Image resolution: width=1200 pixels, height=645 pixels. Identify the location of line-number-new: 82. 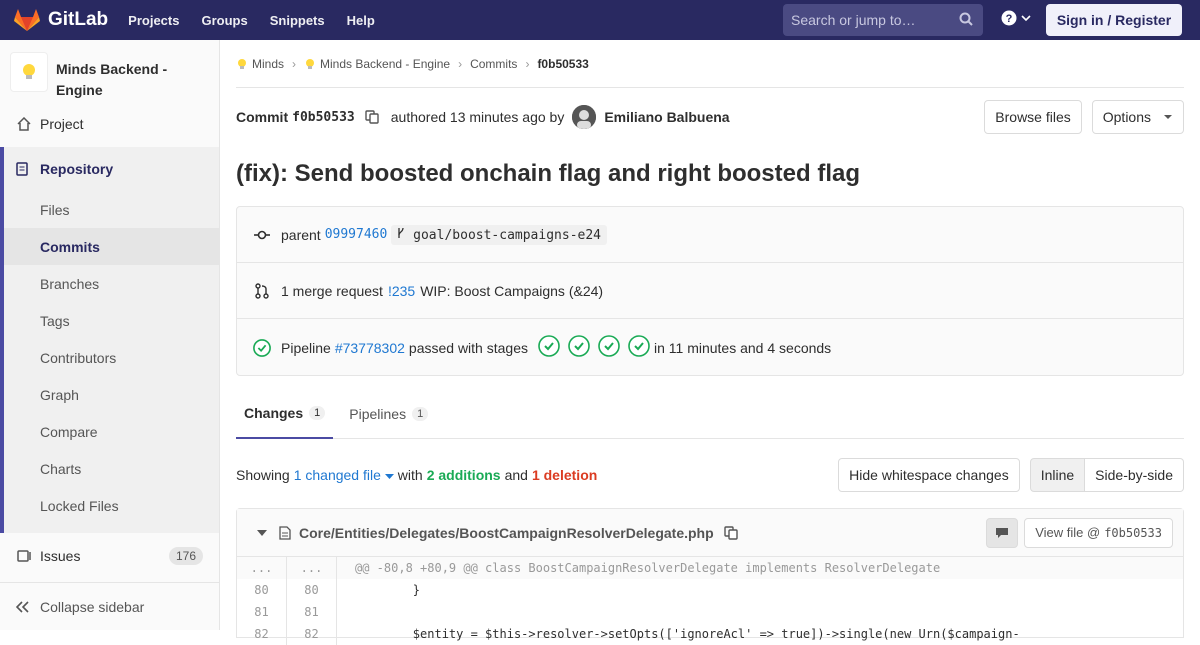
(312, 634).